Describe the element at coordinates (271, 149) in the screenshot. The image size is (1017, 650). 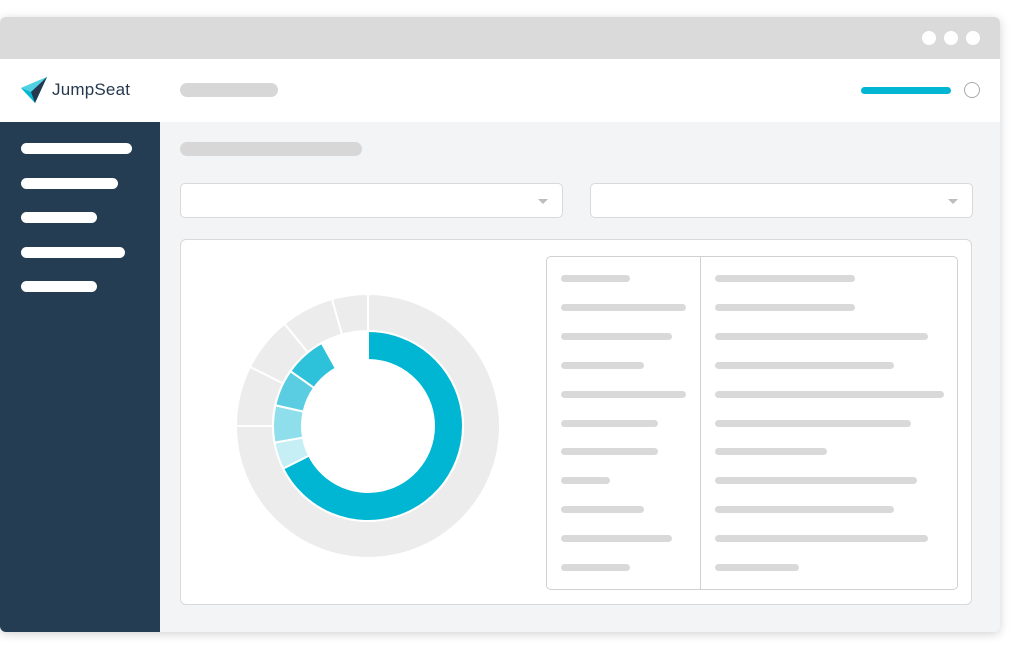
I see `page-title-placeholder` at that location.